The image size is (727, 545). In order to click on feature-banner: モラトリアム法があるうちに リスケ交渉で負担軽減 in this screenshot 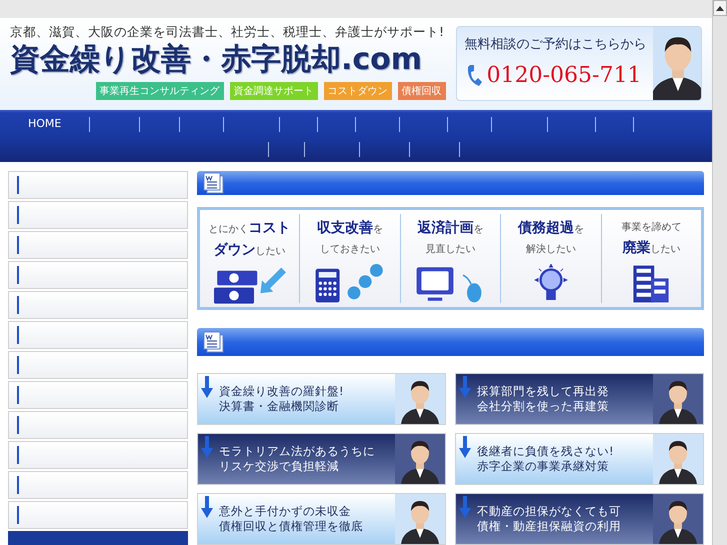, I will do `click(321, 459)`.